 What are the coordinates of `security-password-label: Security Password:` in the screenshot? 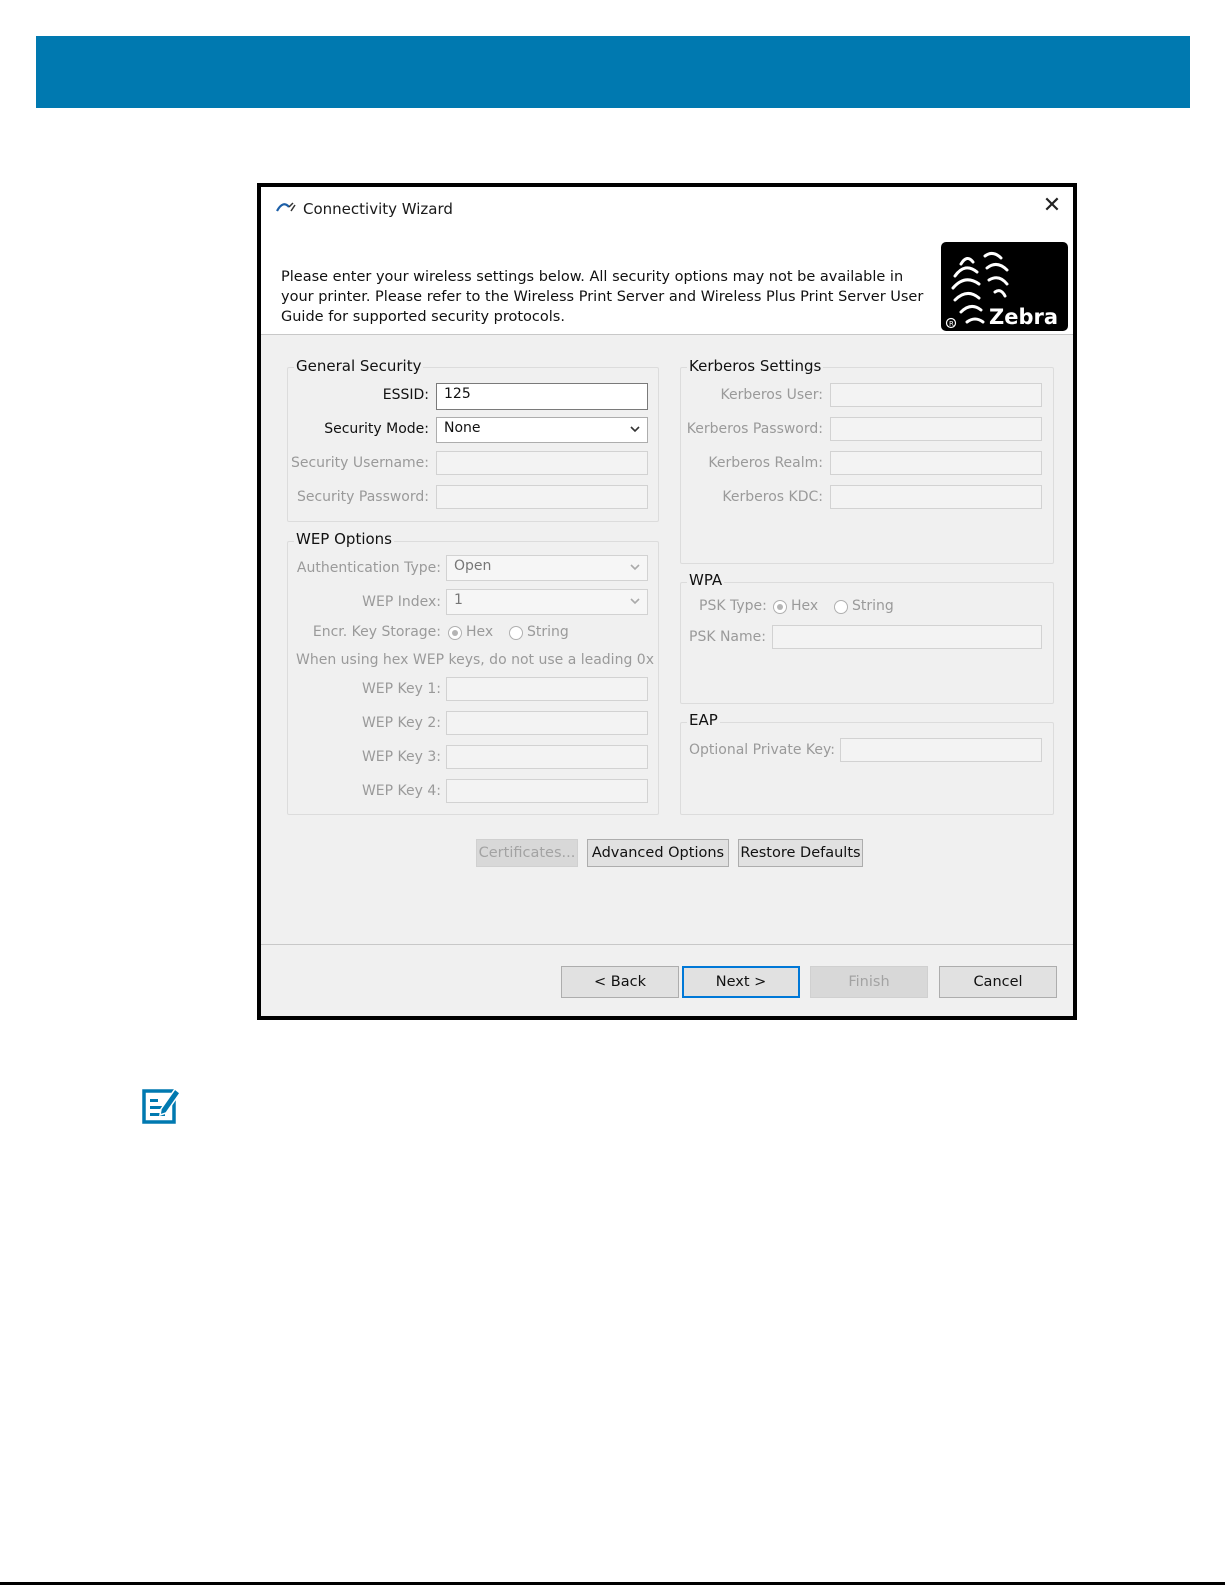 It's located at (362, 497).